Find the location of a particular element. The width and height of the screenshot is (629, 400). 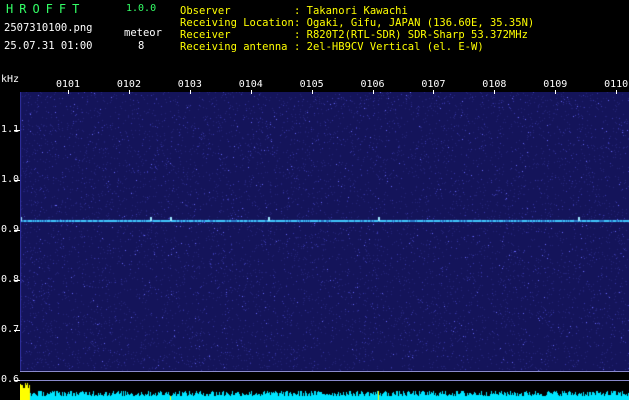

plot-bottom-line is located at coordinates (324, 371).